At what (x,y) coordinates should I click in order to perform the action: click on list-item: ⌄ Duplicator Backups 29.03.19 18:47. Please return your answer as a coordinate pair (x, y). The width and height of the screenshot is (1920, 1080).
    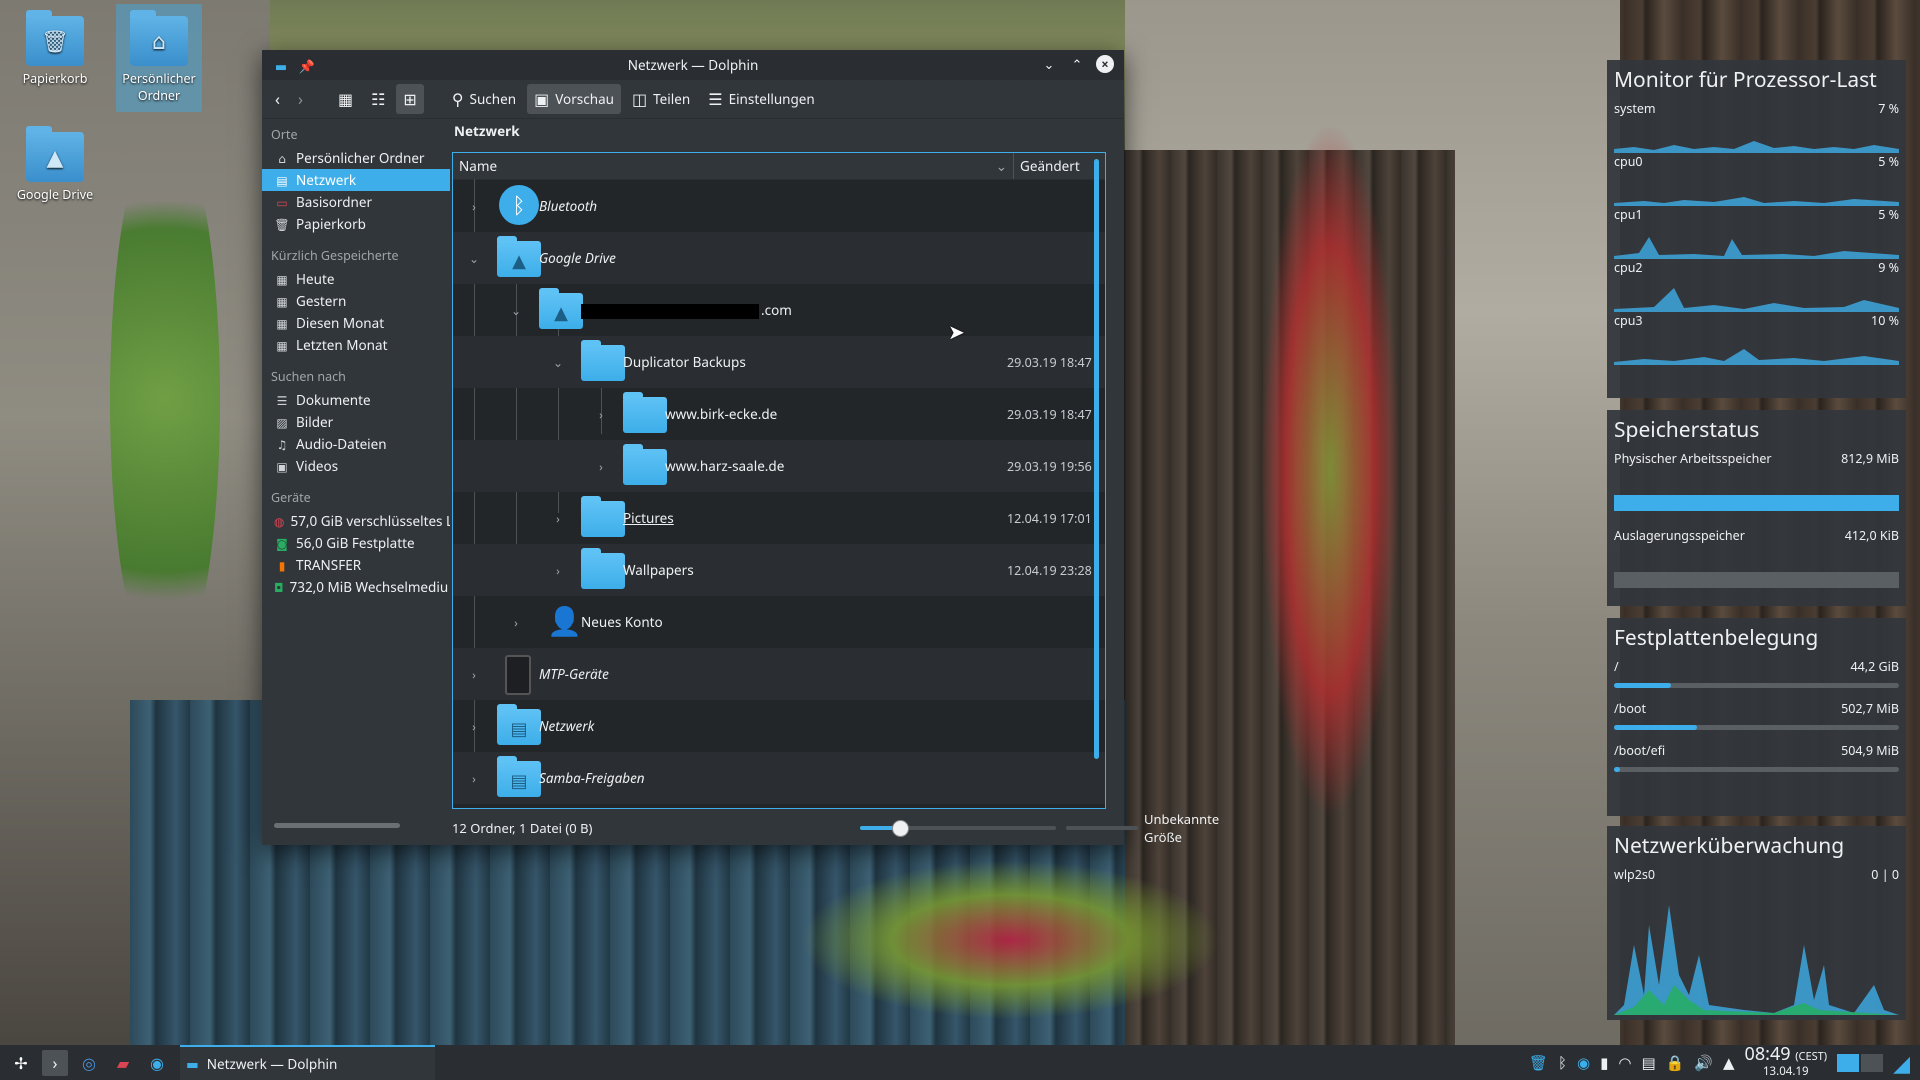
    Looking at the image, I should click on (779, 362).